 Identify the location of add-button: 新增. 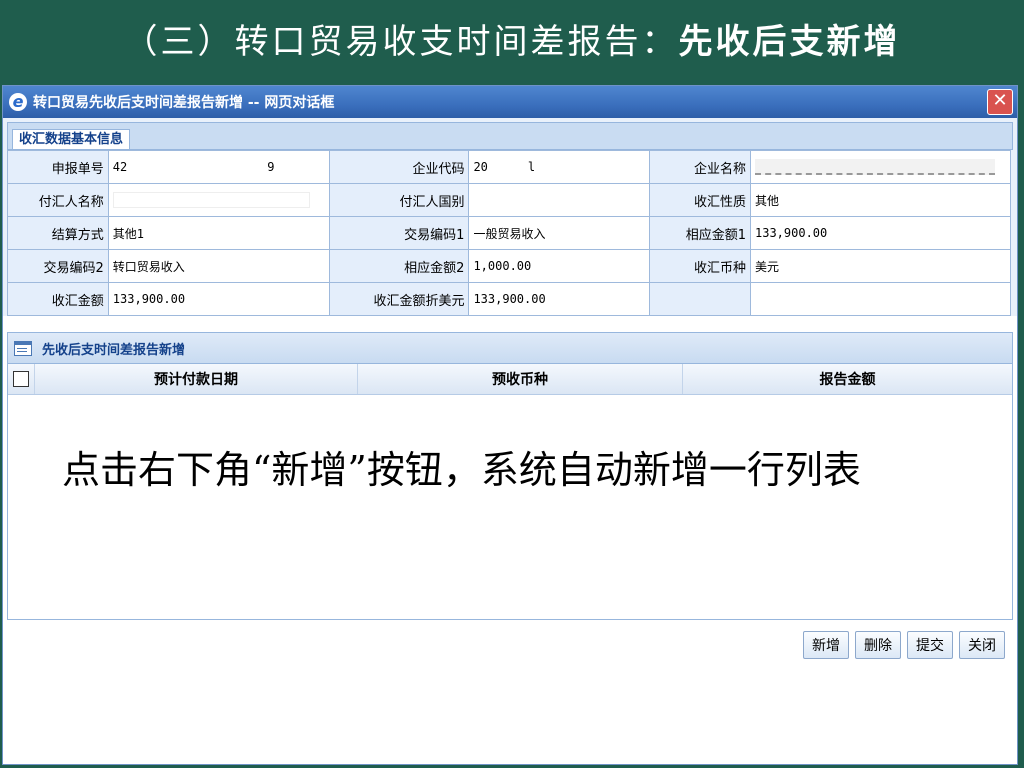
(826, 645).